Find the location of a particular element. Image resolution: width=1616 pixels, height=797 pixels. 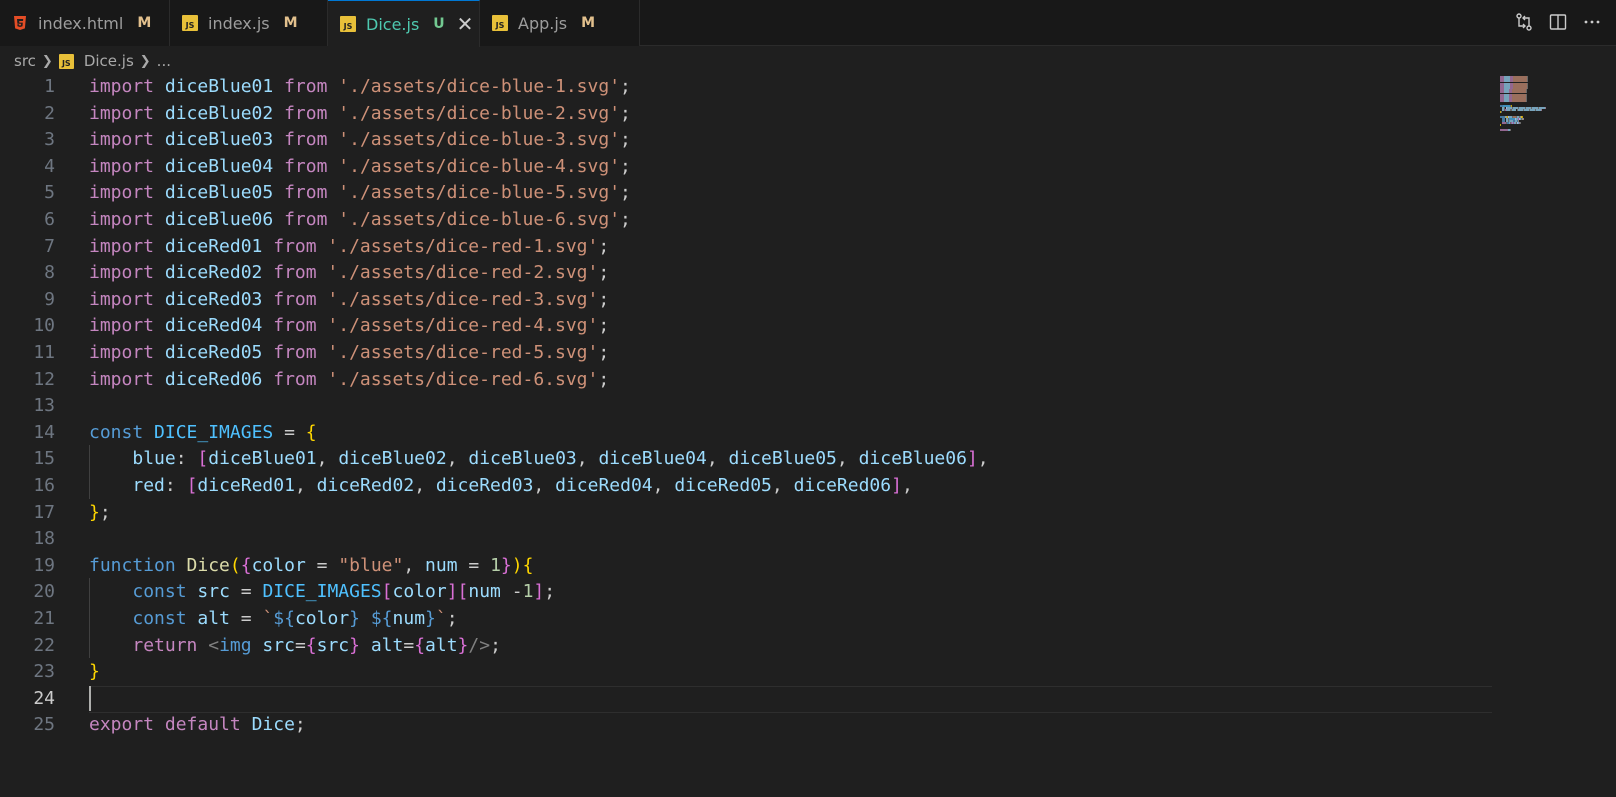

line-number: 12 is located at coordinates (44, 379).